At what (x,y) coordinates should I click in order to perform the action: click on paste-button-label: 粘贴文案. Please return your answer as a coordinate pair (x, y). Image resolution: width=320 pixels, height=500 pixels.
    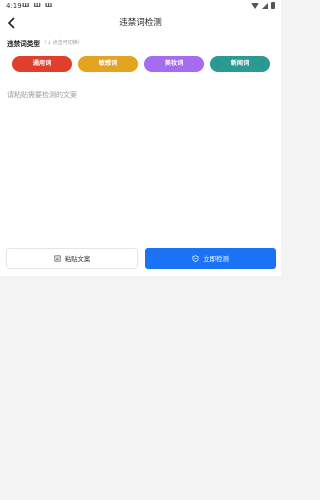
    Looking at the image, I should click on (77, 259).